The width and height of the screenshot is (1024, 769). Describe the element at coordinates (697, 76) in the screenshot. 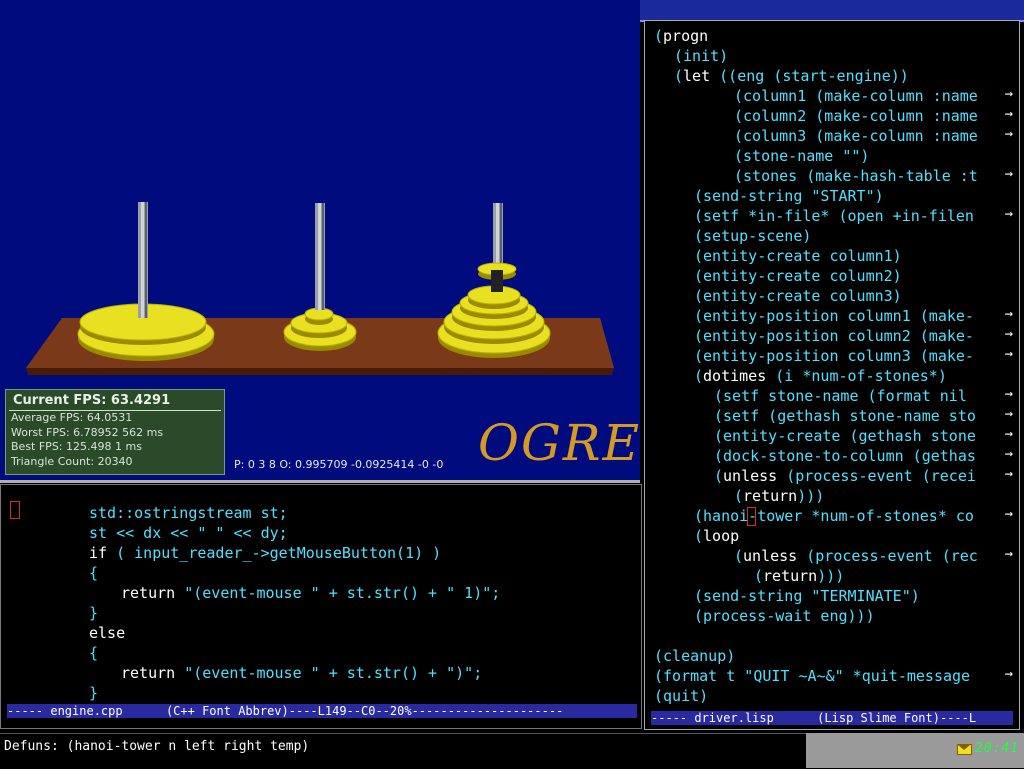

I see `keyword-token: let` at that location.